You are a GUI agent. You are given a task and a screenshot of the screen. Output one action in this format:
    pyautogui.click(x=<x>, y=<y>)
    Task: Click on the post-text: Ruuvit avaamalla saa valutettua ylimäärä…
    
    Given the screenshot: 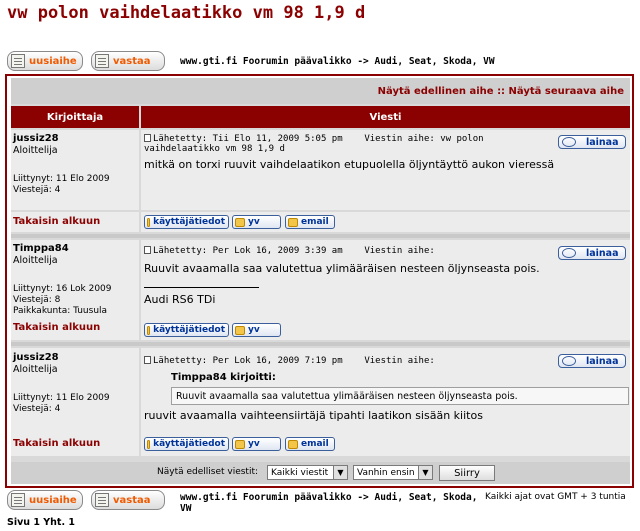 What is the action you would take?
    pyautogui.click(x=342, y=268)
    